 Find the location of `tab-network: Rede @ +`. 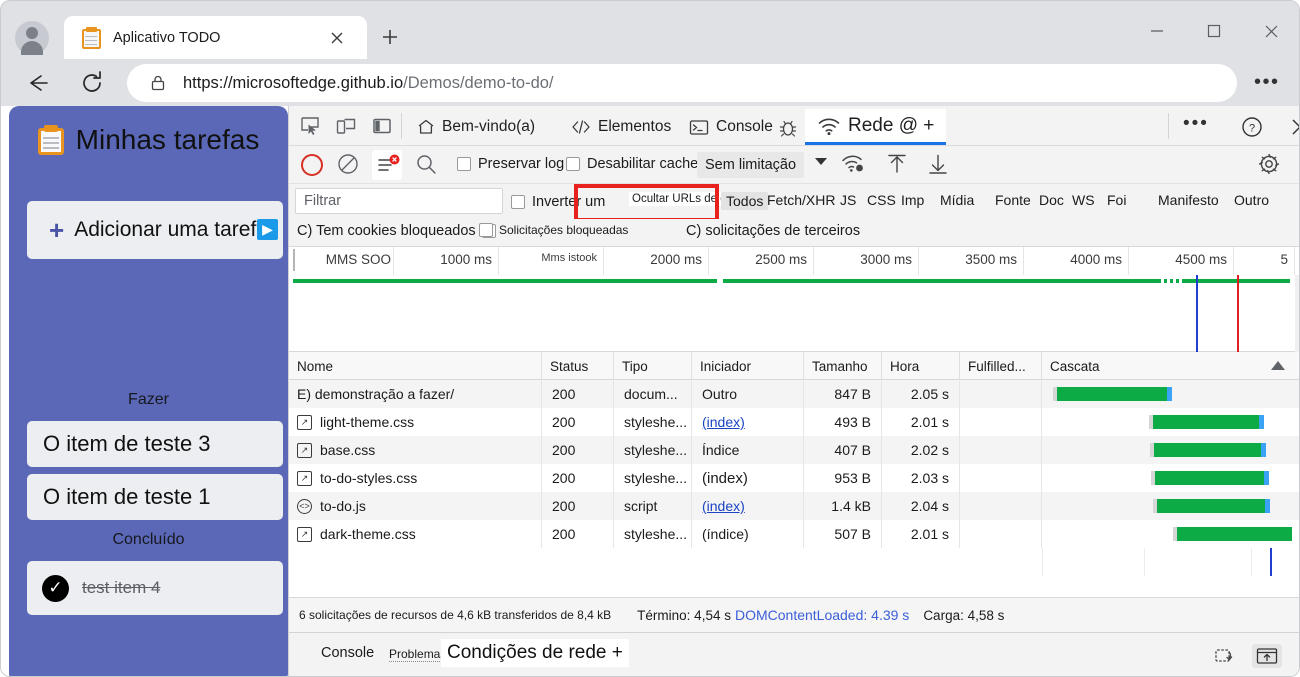

tab-network: Rede @ + is located at coordinates (876, 127).